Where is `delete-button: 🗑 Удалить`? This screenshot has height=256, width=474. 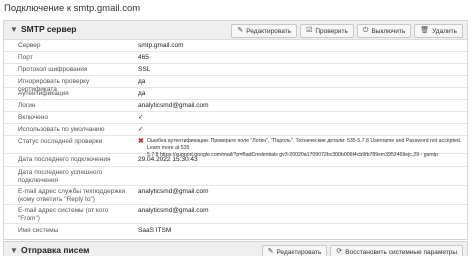 delete-button: 🗑 Удалить is located at coordinates (438, 31).